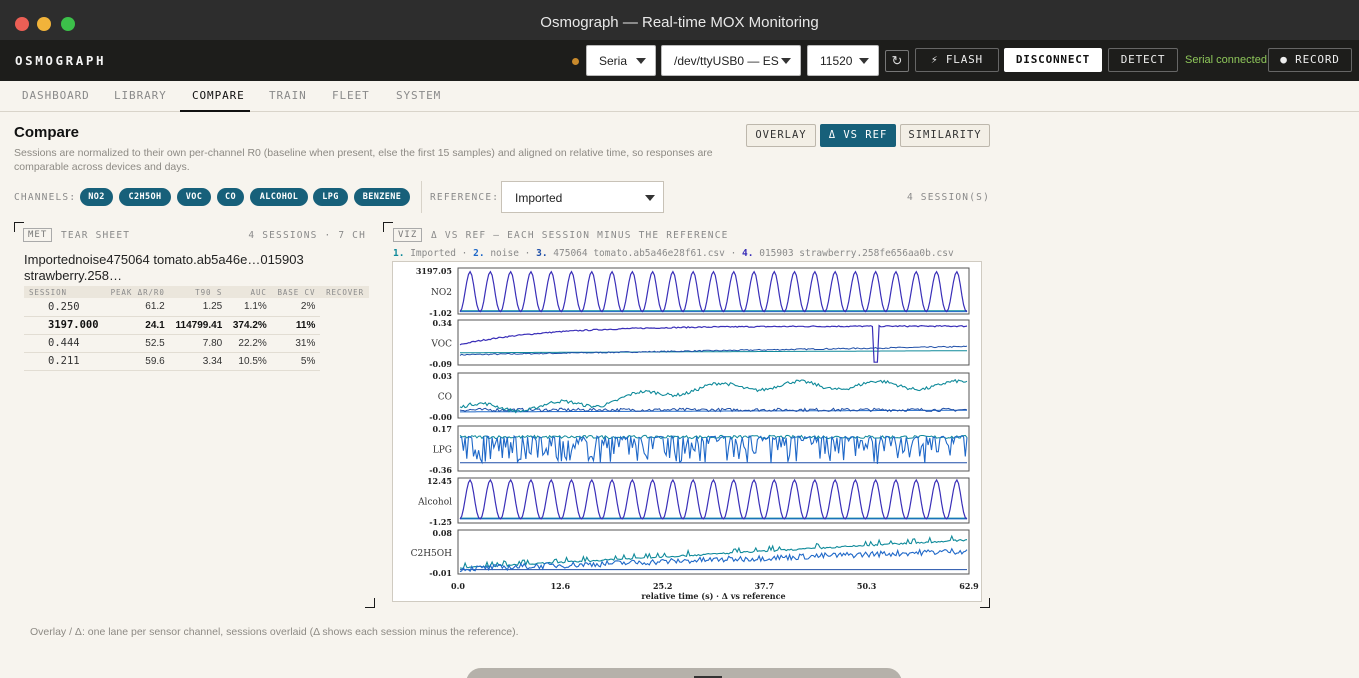  Describe the element at coordinates (296, 343) in the screenshot. I see `table-cell: 31%` at that location.